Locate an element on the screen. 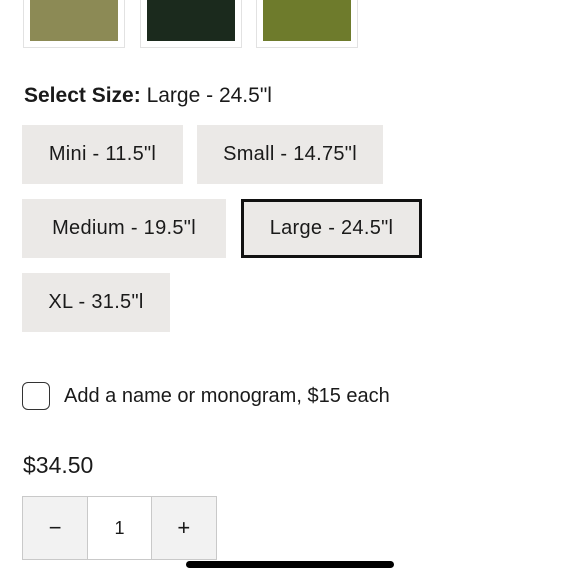  swatch-olive-green is located at coordinates (307, 24).